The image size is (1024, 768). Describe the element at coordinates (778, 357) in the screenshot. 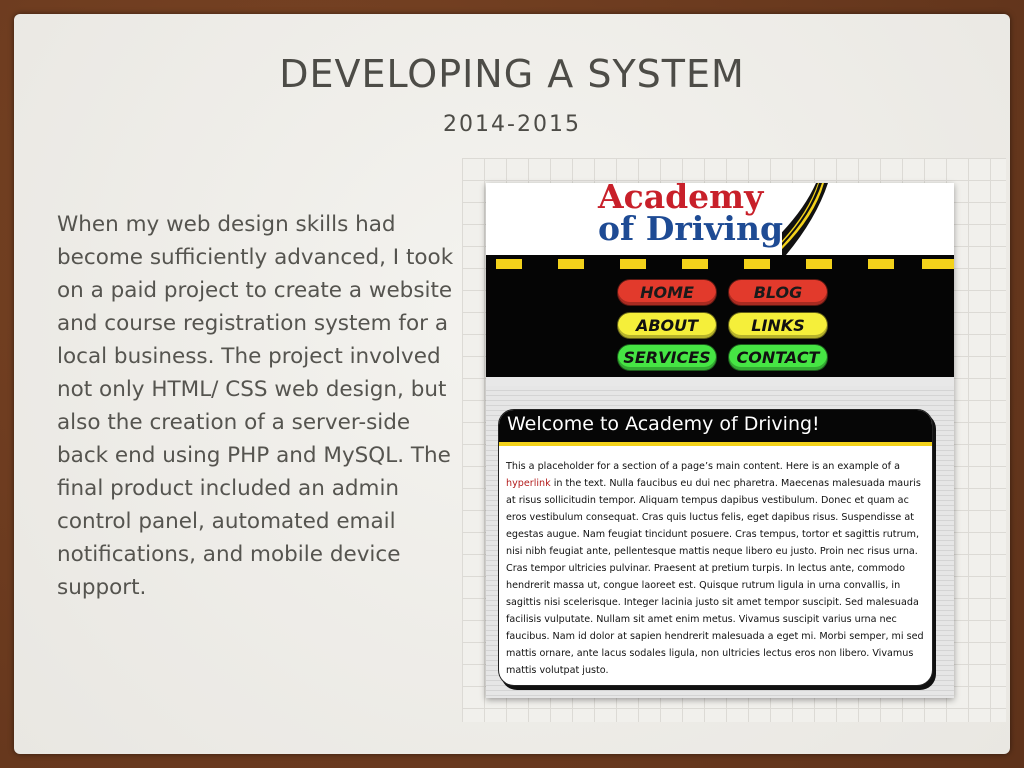

I see `nav-contact-button: CONTACT` at that location.